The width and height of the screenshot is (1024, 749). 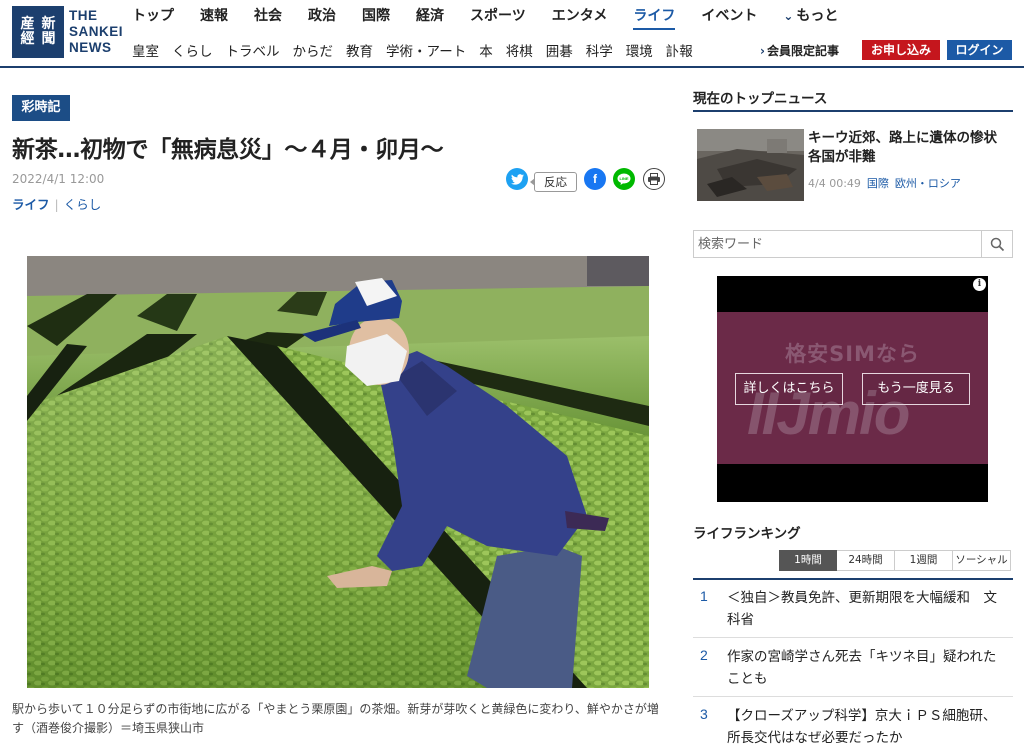 I want to click on advertisement: 格安SIMなら IIJmio 詳しくはこちら もう一度見る i, so click(x=852, y=389).